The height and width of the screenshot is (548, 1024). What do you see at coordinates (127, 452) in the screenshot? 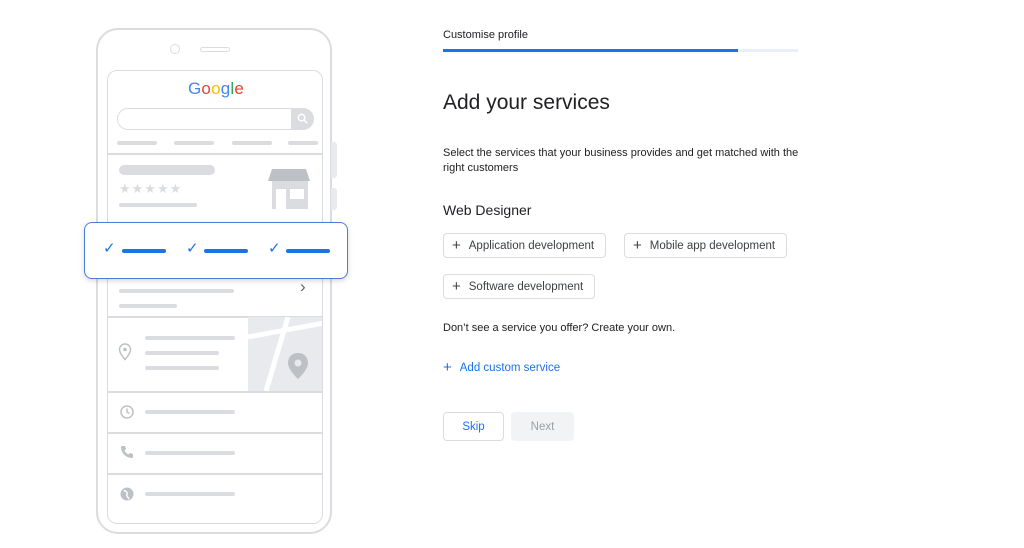
I see `phone-icon` at bounding box center [127, 452].